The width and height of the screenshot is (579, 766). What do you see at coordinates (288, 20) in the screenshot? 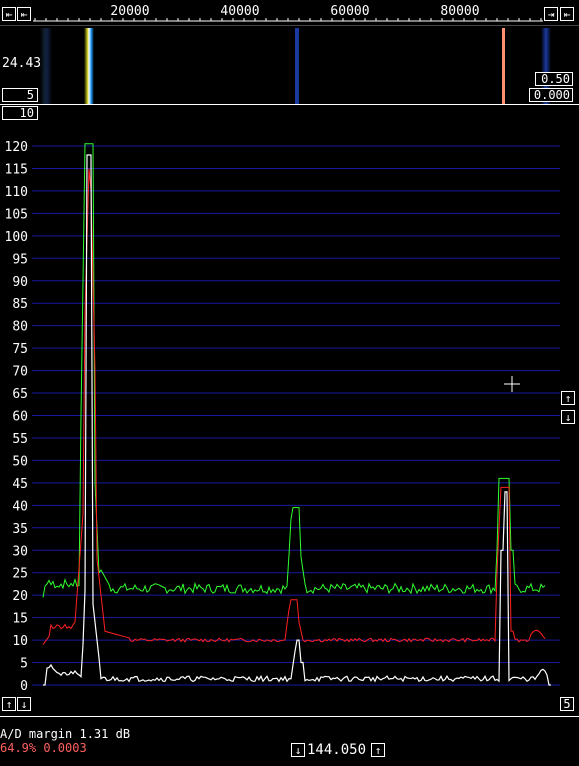
I see `frequency-scale` at bounding box center [288, 20].